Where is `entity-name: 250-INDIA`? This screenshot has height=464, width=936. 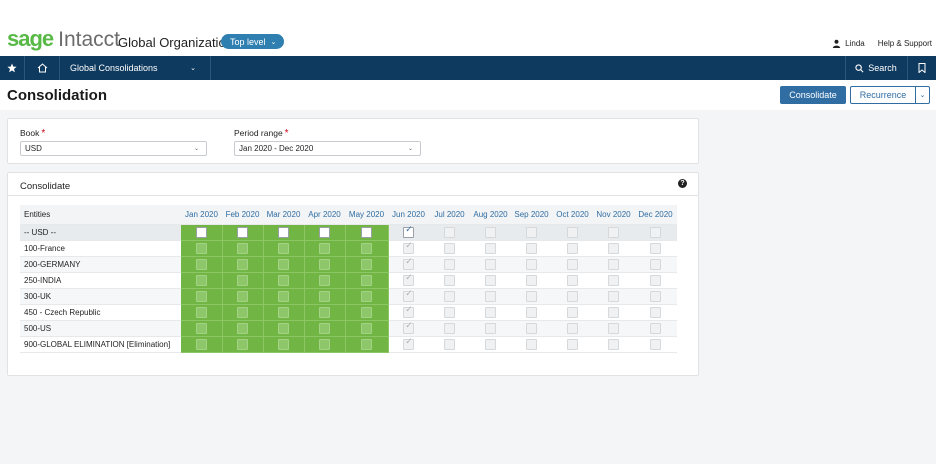 entity-name: 250-INDIA is located at coordinates (100, 280).